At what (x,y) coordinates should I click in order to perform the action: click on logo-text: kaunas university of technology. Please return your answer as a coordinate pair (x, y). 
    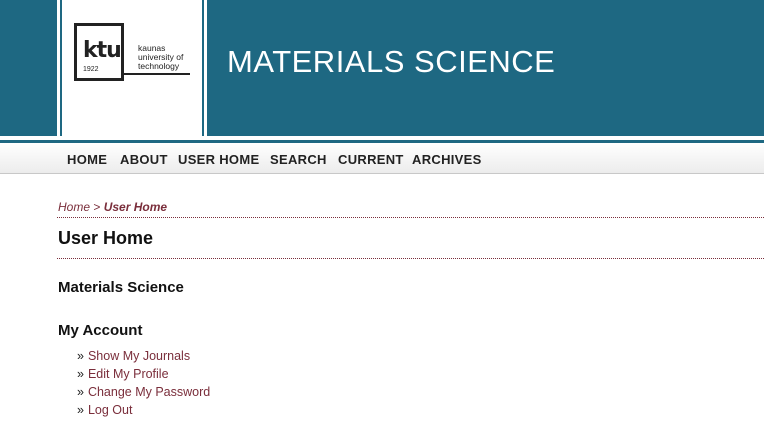
    Looking at the image, I should click on (168, 57).